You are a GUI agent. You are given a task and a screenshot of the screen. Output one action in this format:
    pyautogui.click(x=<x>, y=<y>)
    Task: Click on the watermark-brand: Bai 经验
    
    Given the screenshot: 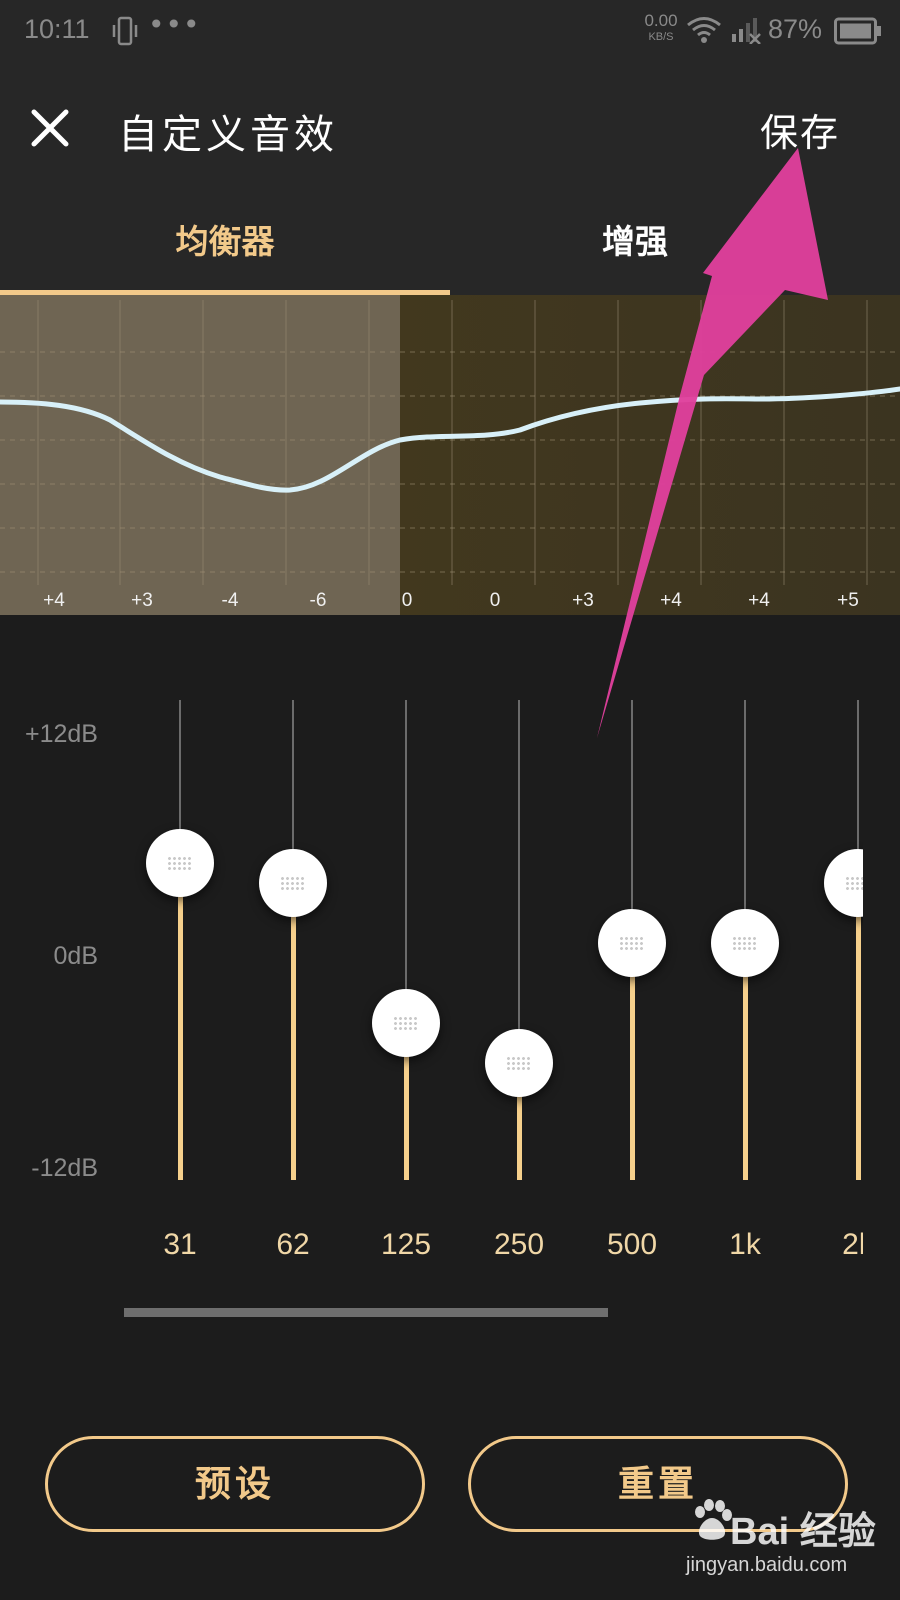 What is the action you would take?
    pyautogui.click(x=803, y=1532)
    